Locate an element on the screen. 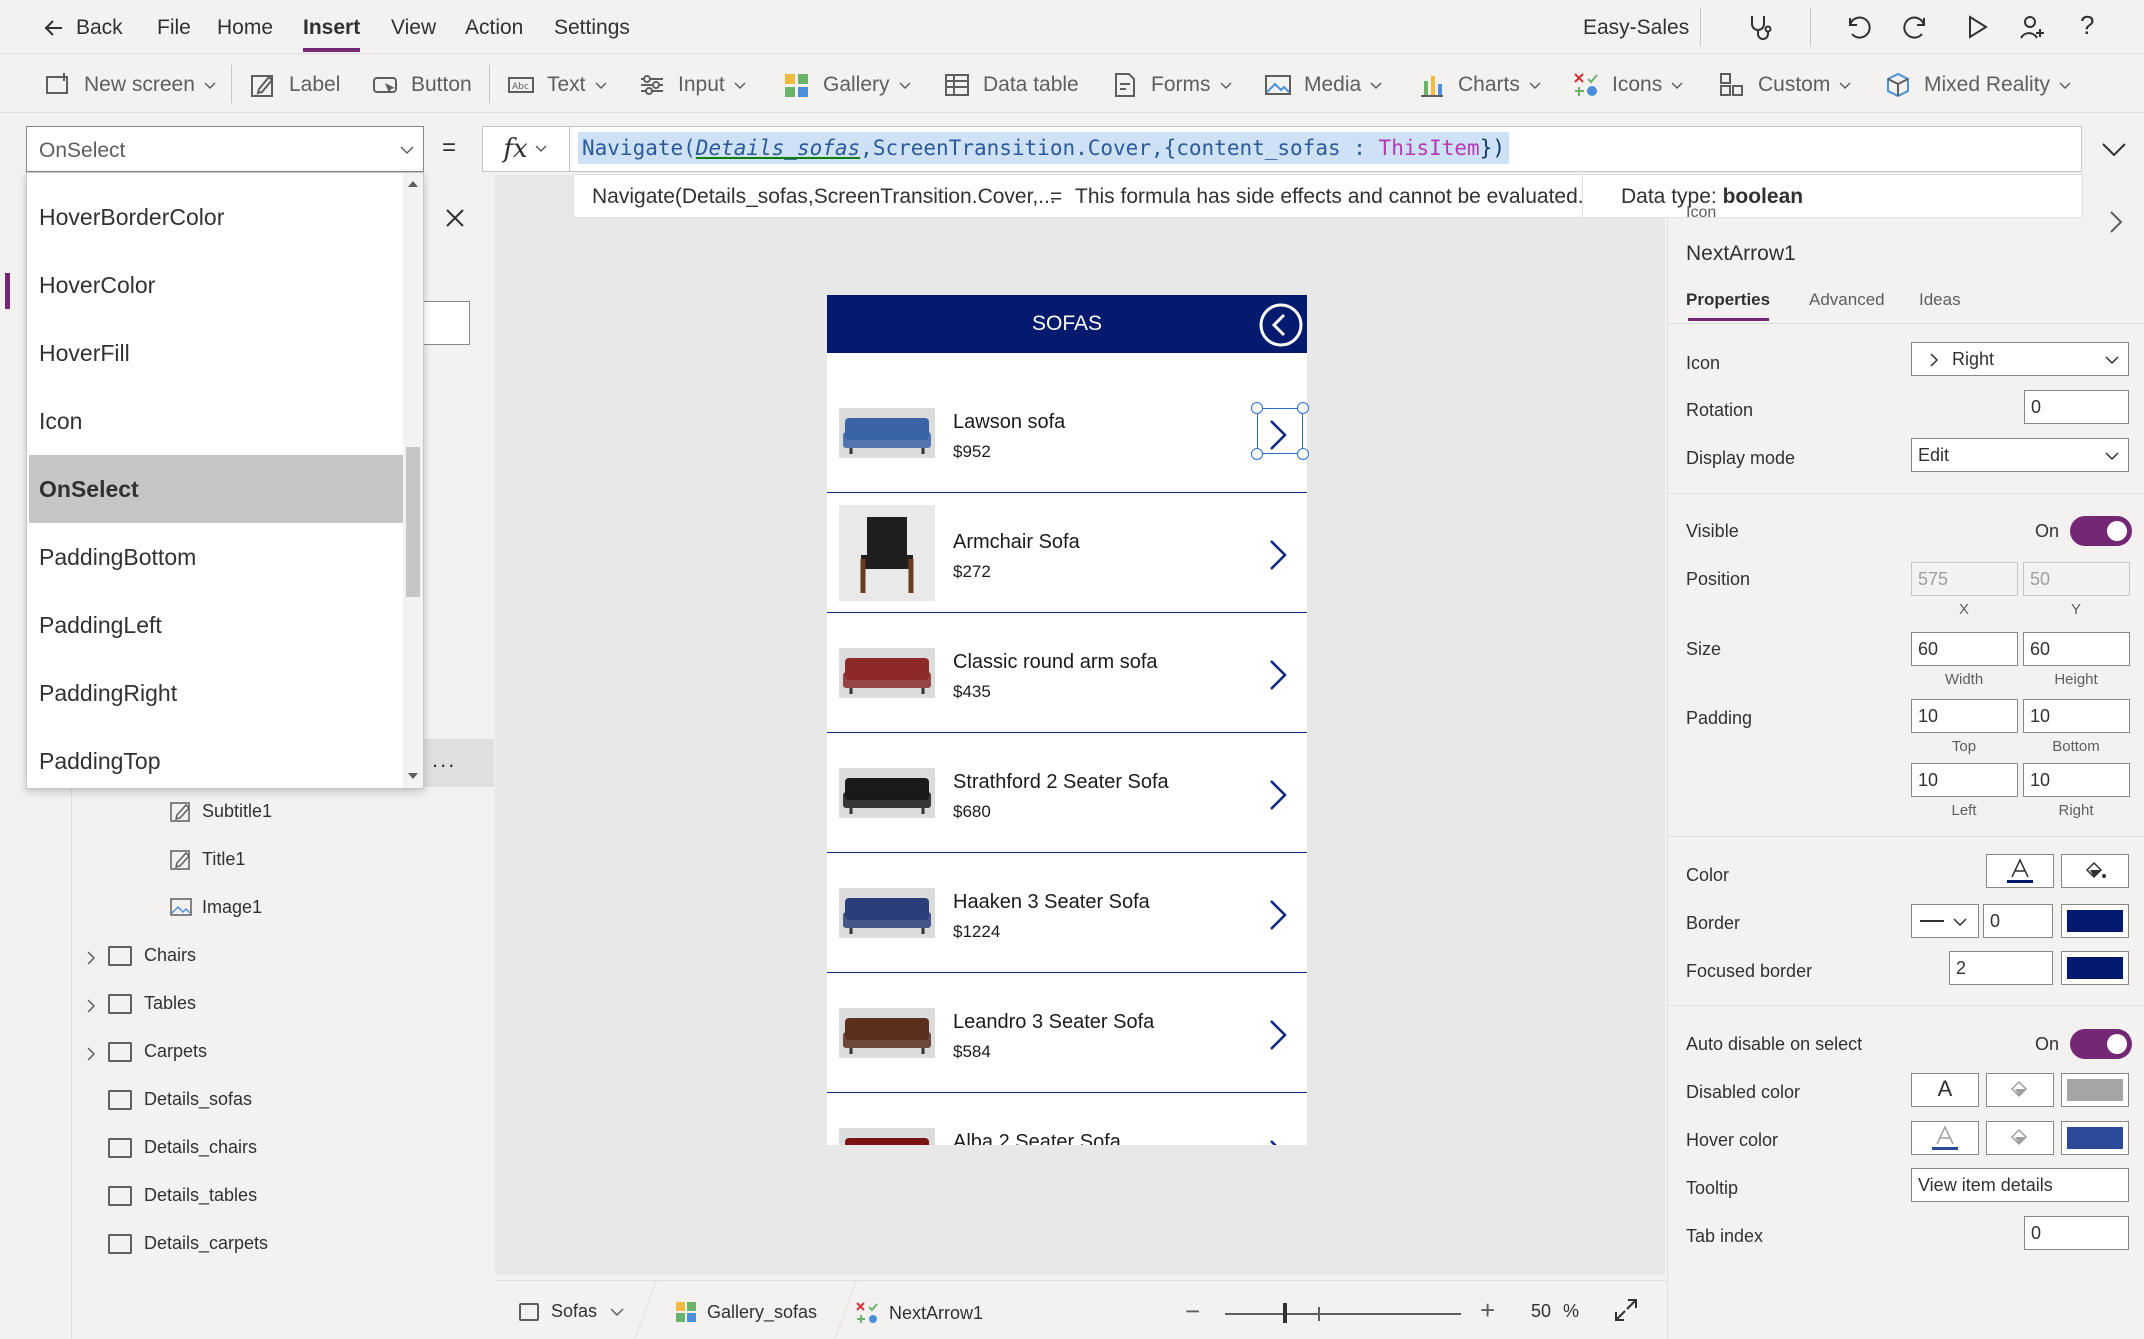 The width and height of the screenshot is (2144, 1339). text-button: Abc Text is located at coordinates (557, 85).